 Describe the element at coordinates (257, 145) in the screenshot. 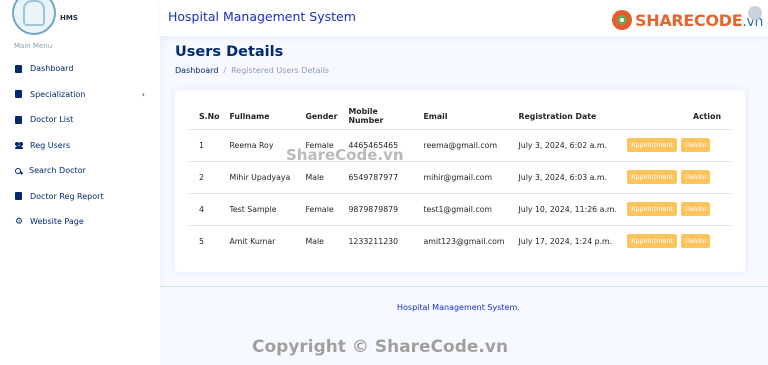

I see `cell-fullname: Reema Roy` at that location.